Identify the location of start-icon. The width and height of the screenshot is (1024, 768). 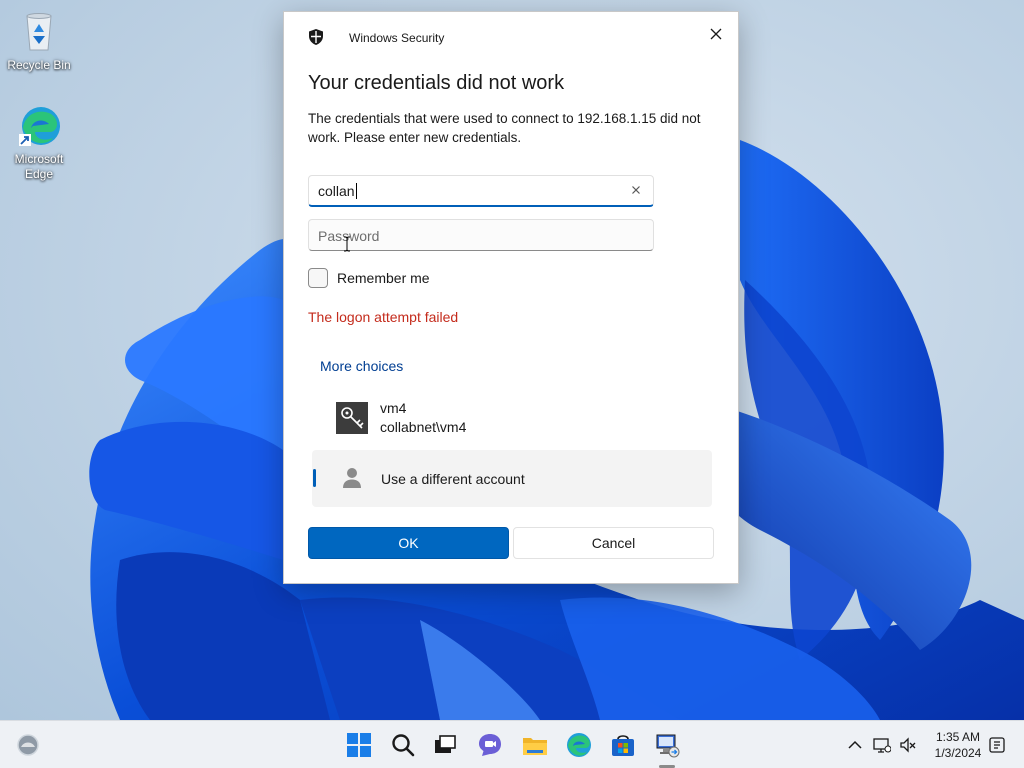
(359, 745).